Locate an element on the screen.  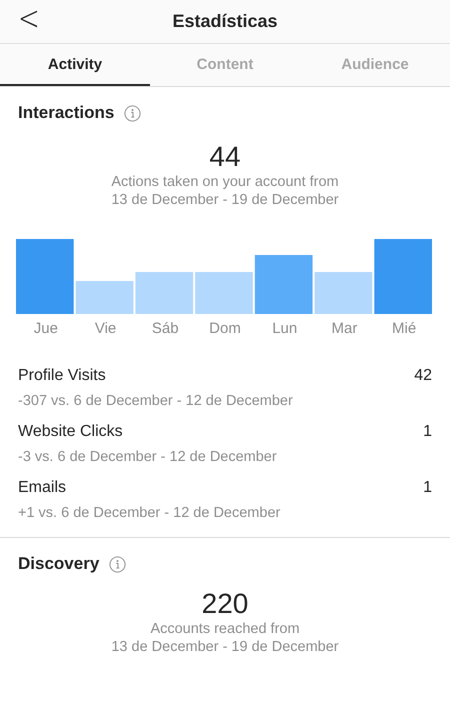
total-count: 44 is located at coordinates (225, 157).